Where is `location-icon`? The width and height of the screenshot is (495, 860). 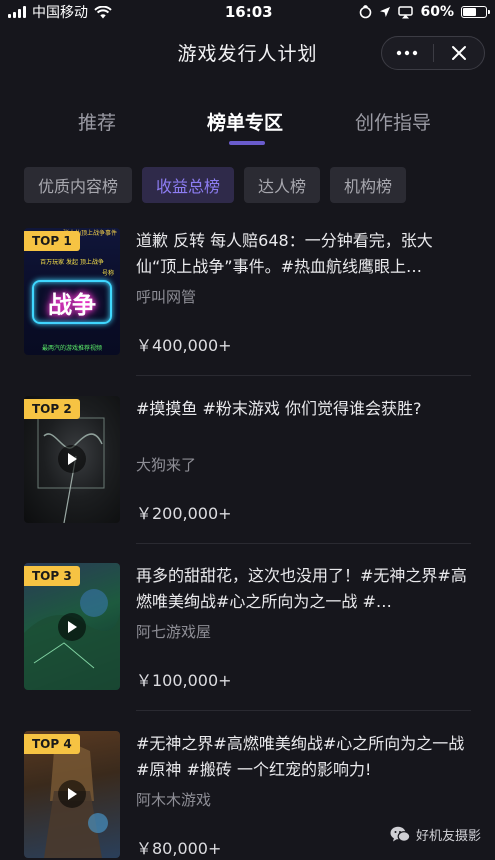 location-icon is located at coordinates (385, 12).